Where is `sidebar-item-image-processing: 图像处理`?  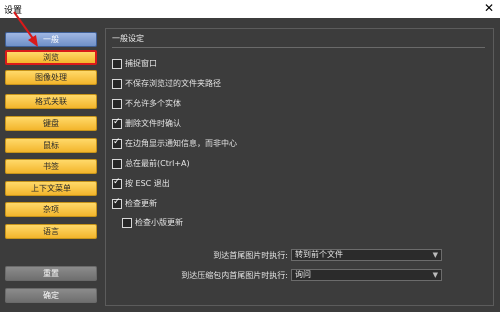
sidebar-item-image-processing: 图像处理 is located at coordinates (51, 77).